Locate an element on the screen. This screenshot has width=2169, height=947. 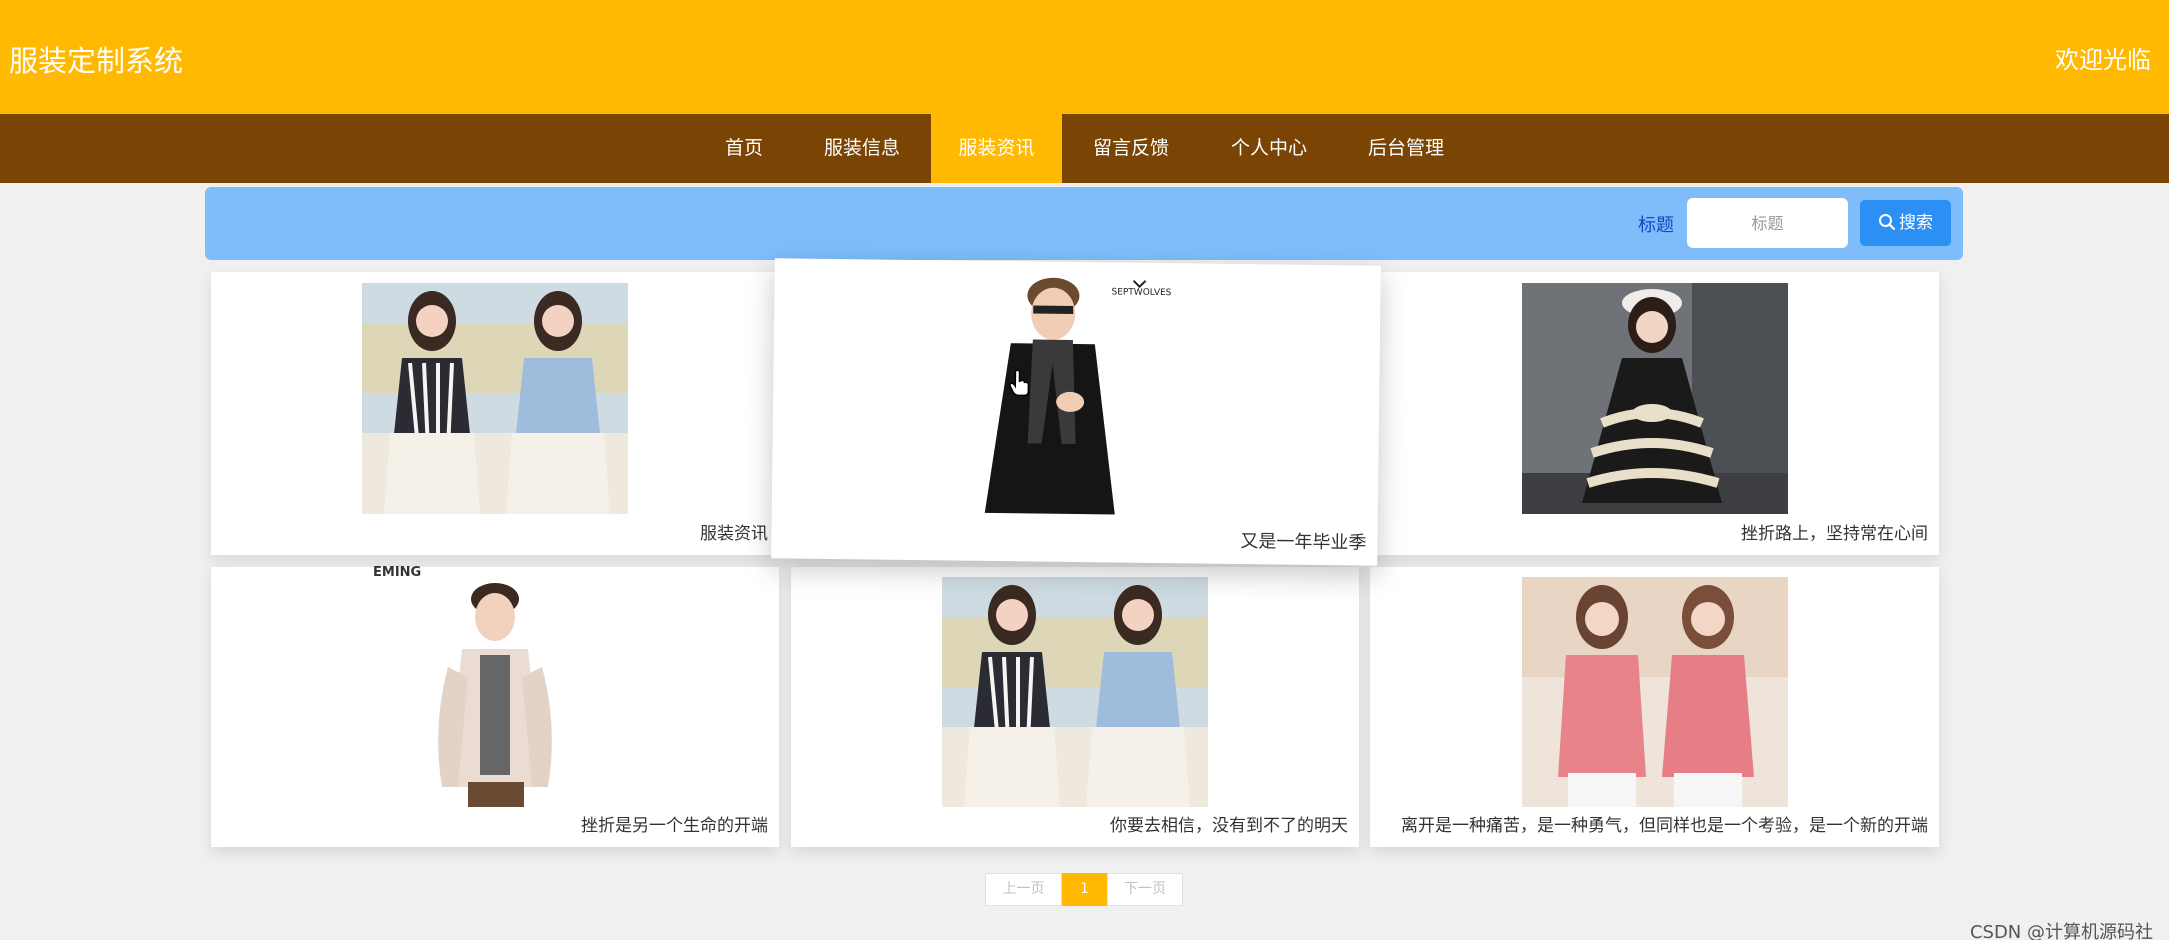
nav-item-personal-center: 个人中心 is located at coordinates (1269, 148).